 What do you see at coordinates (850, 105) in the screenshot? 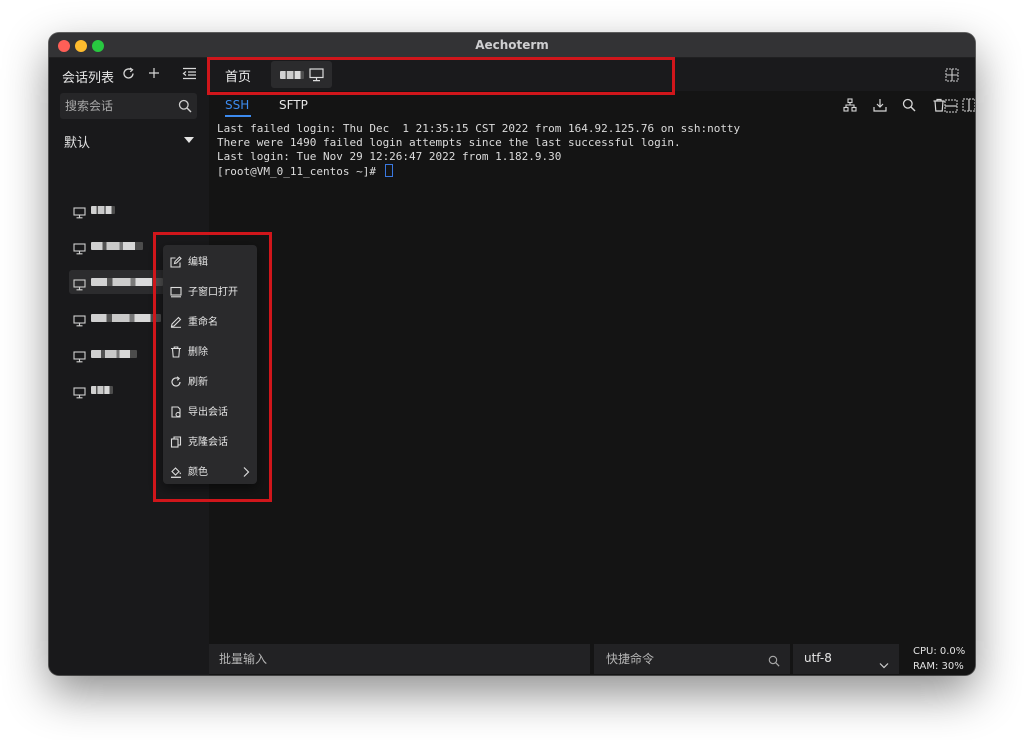
I see `network-icon` at bounding box center [850, 105].